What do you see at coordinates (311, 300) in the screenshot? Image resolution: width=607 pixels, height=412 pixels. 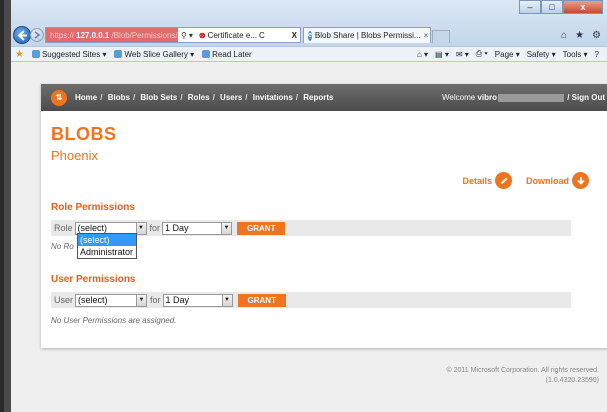 I see `user-permission-row: User (select) ▼ for 1 Day ▼ GRANT` at bounding box center [311, 300].